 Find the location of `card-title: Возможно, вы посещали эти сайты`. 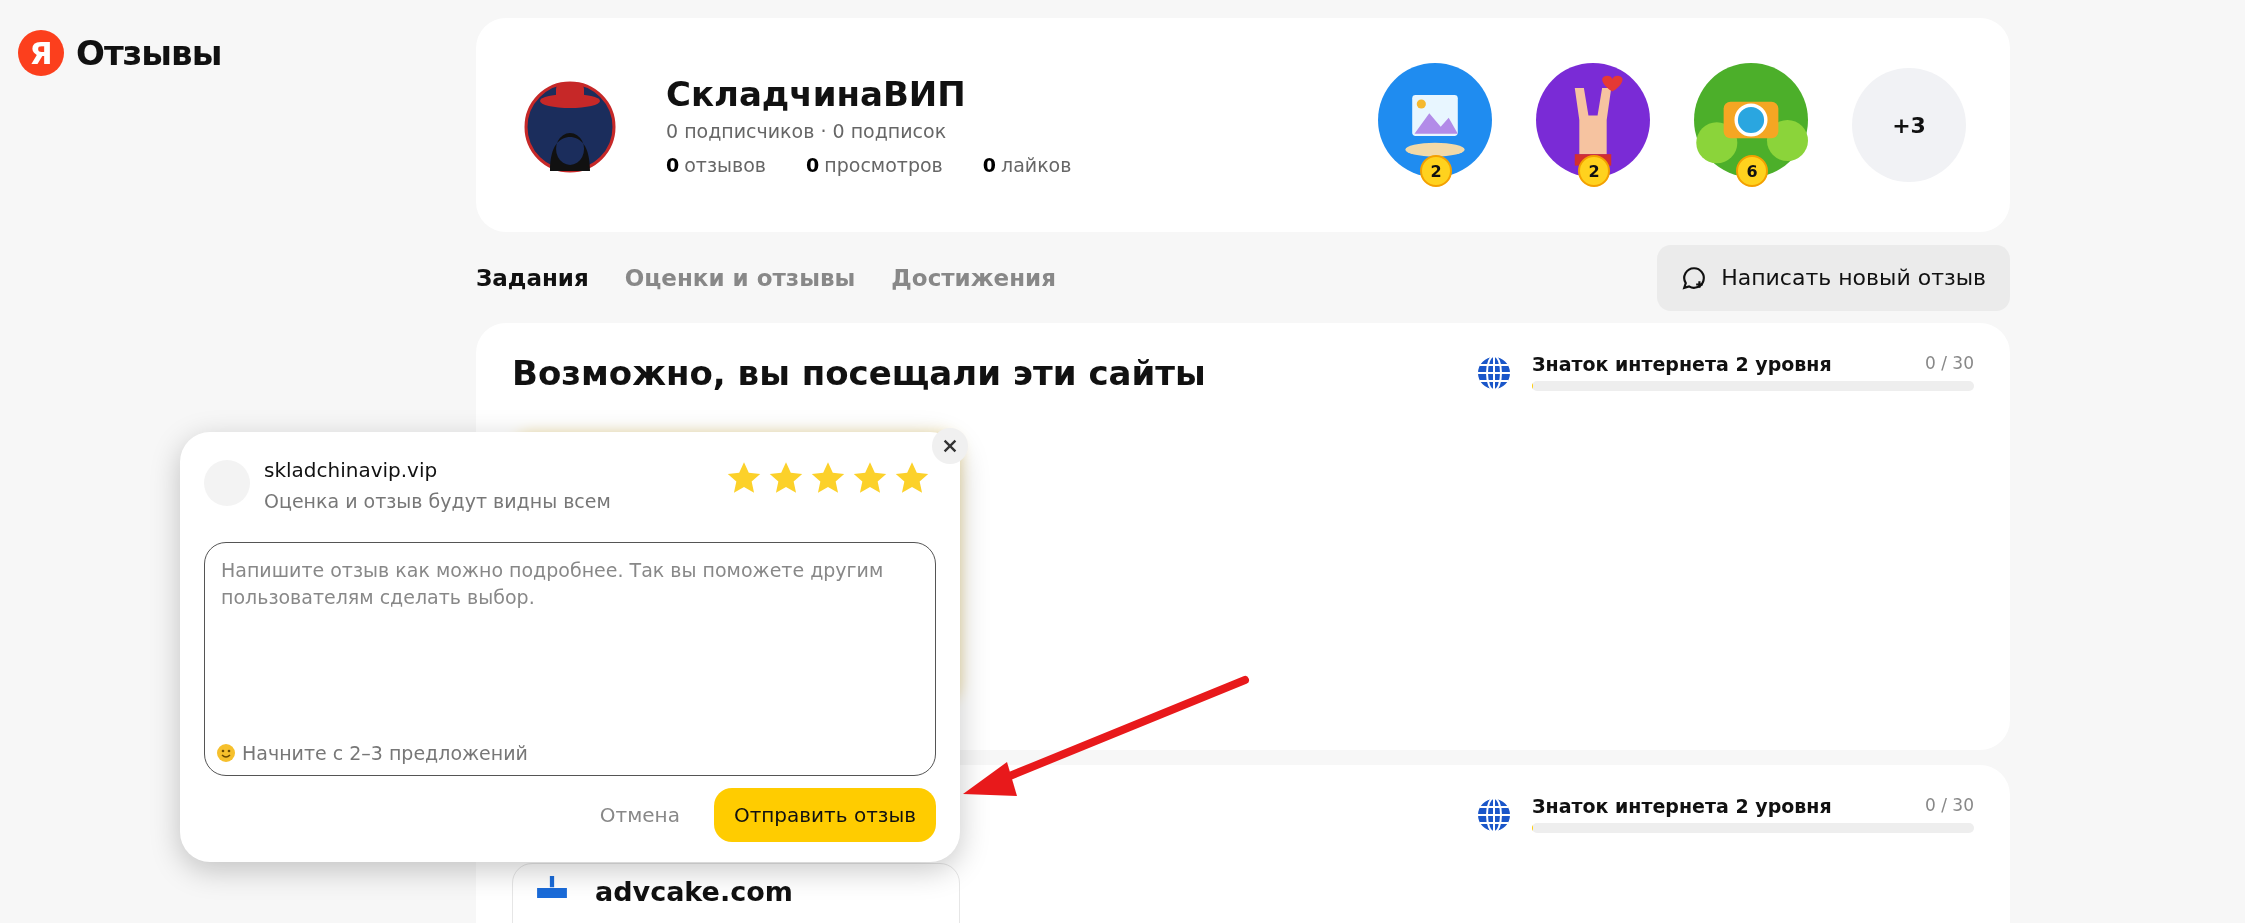

card-title: Возможно, вы посещали эти сайты is located at coordinates (859, 373).